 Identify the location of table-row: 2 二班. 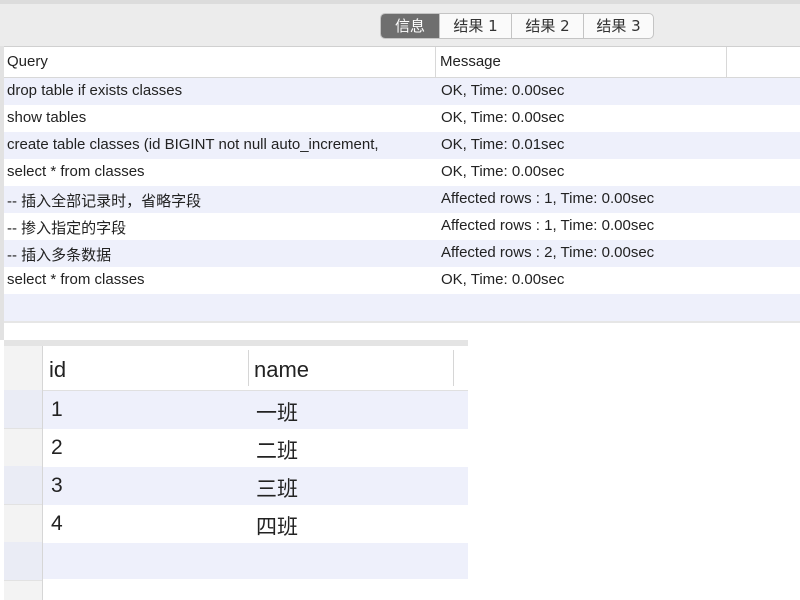
(255, 448).